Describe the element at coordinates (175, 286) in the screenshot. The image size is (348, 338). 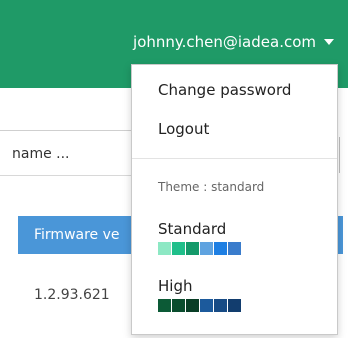
I see `theme-name: High` at that location.